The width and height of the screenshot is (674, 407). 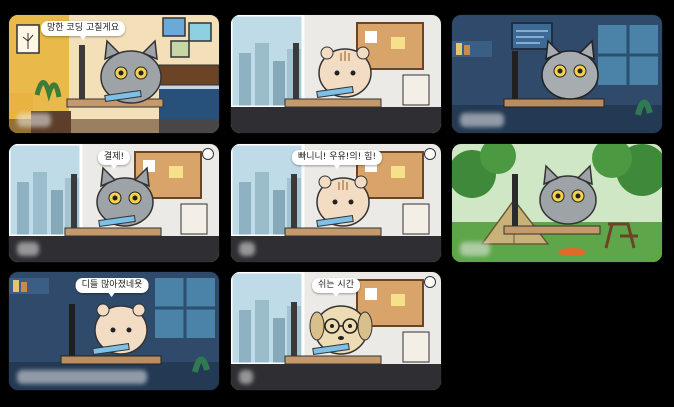 I want to click on sticker-card-5: 빠니니! 우유!의! 힘!, so click(x=336, y=203).